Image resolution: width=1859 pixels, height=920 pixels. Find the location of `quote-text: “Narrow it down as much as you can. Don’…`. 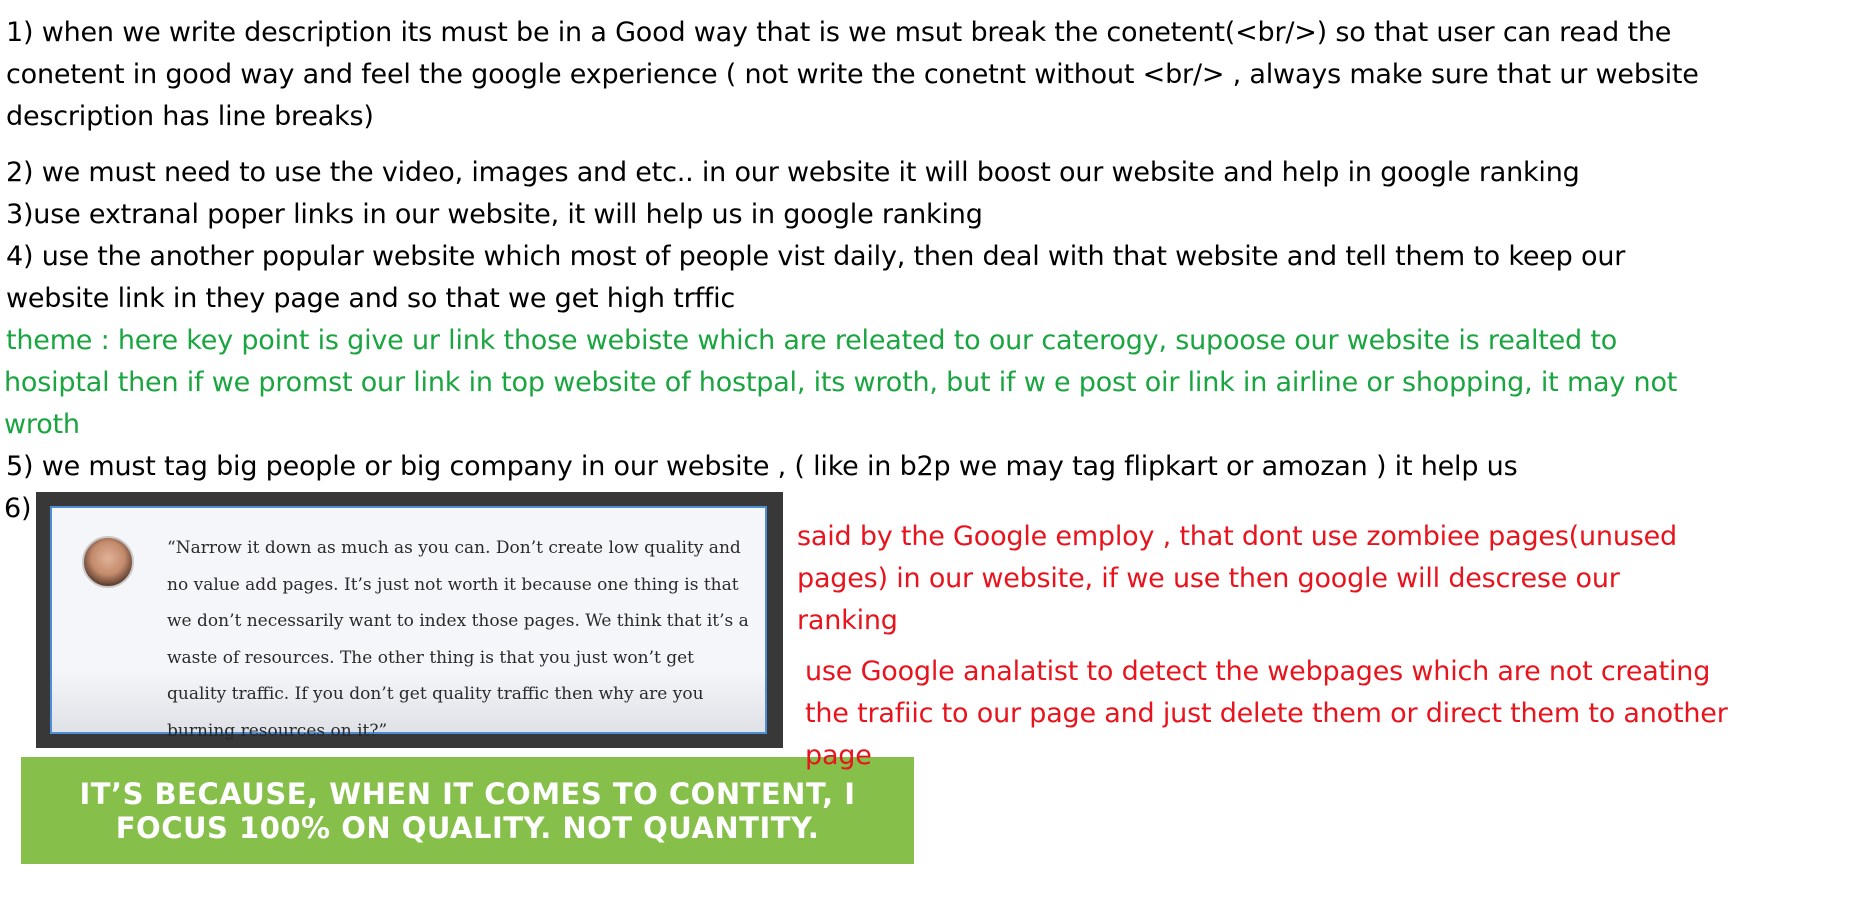

quote-text: “Narrow it down as much as you can. Don’… is located at coordinates (458, 639).